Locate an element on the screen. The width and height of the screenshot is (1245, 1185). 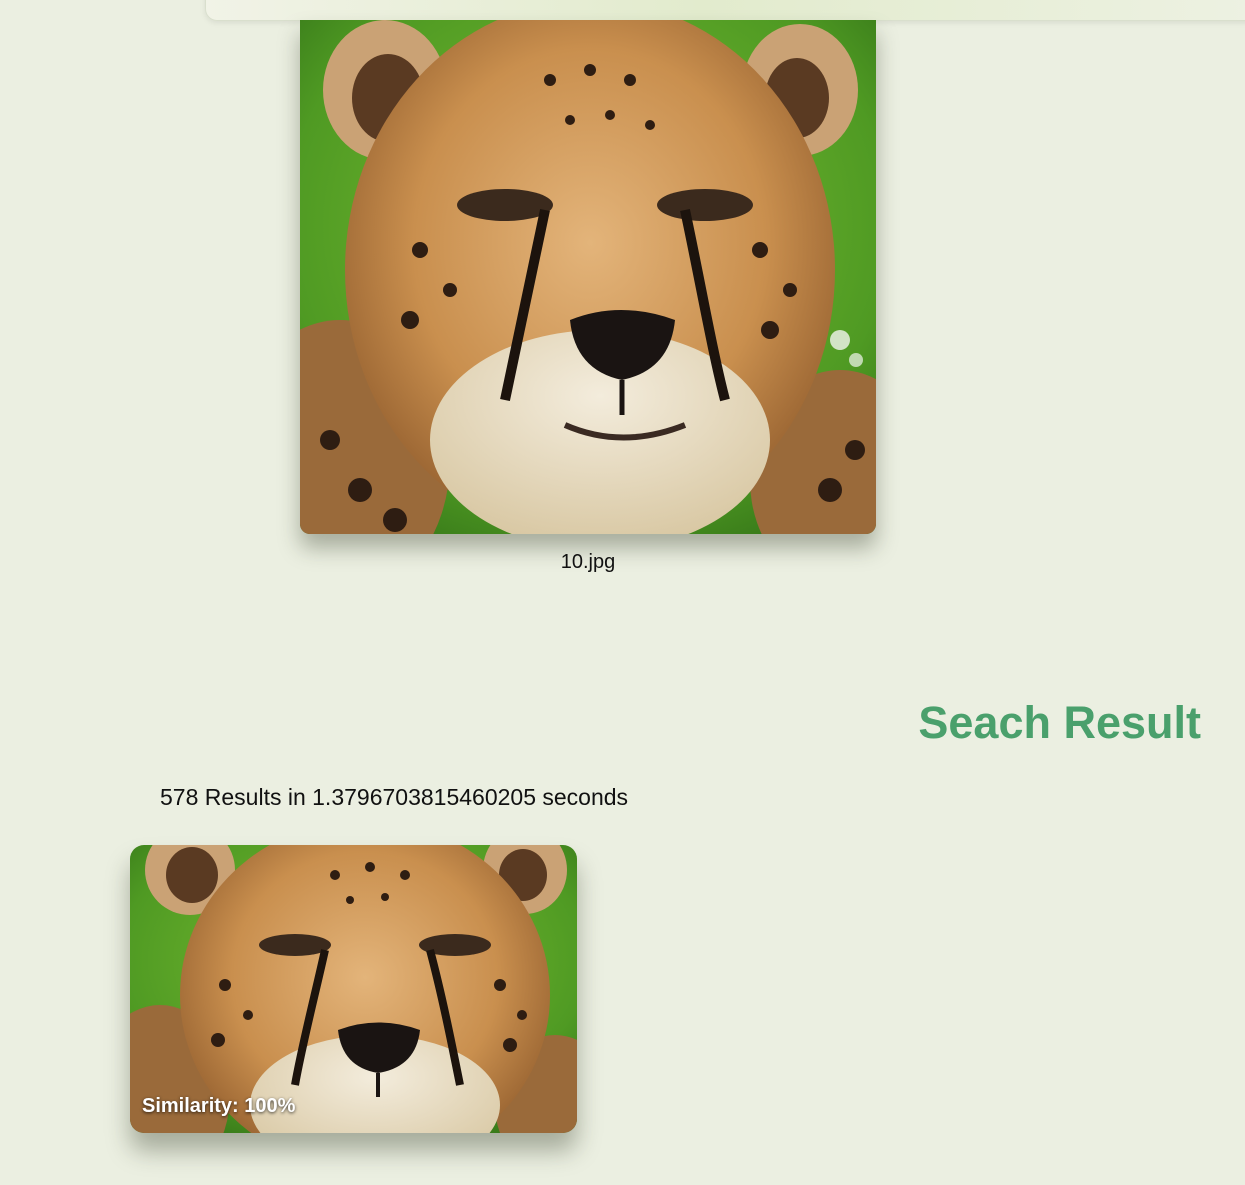
search-result-heading: Seach Result is located at coordinates (1059, 722).